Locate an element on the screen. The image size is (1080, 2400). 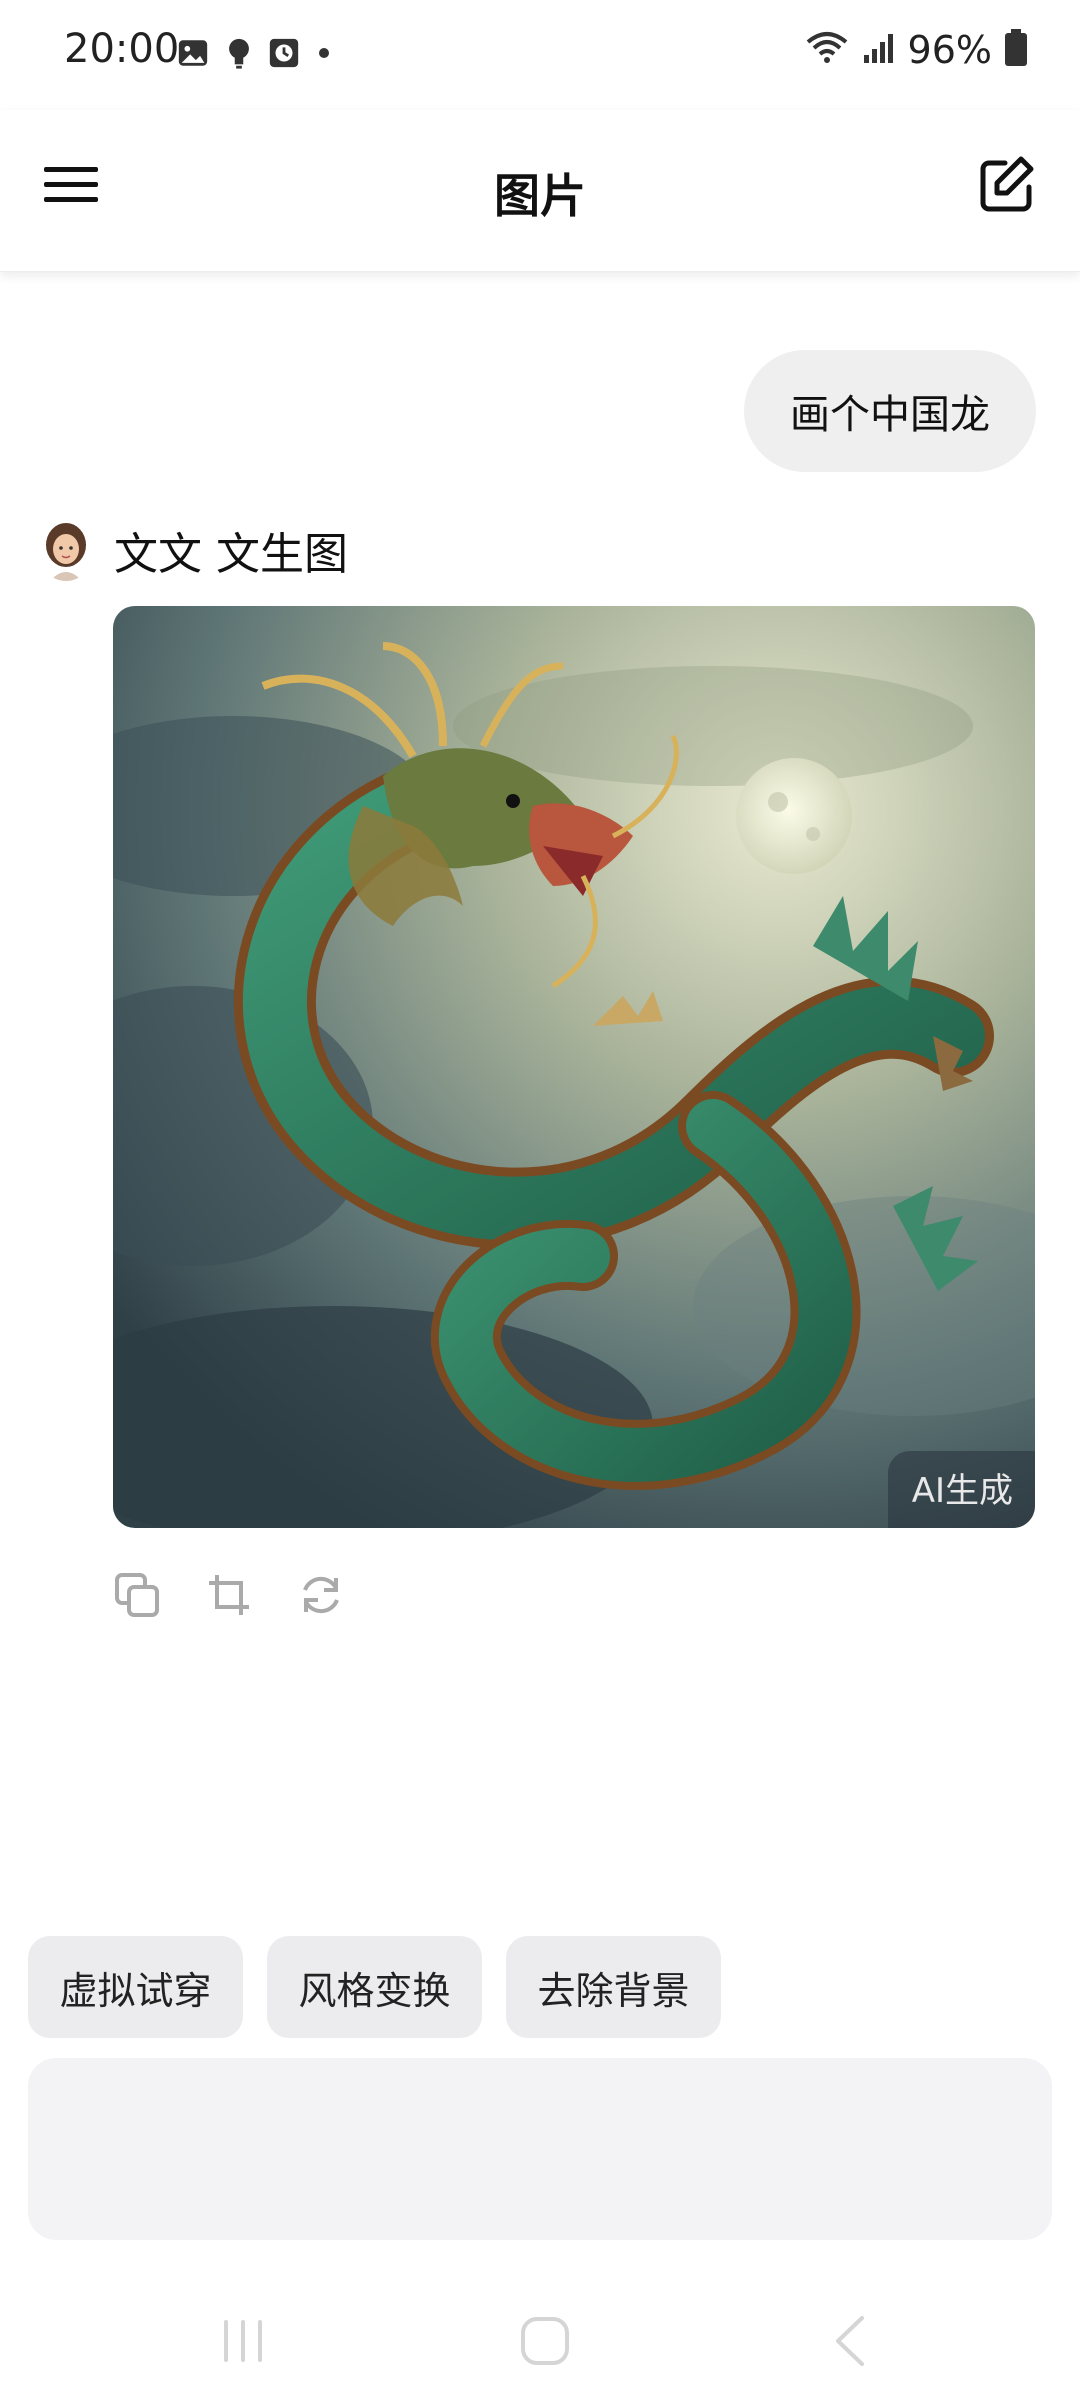
clock-icon is located at coordinates (284, 55).